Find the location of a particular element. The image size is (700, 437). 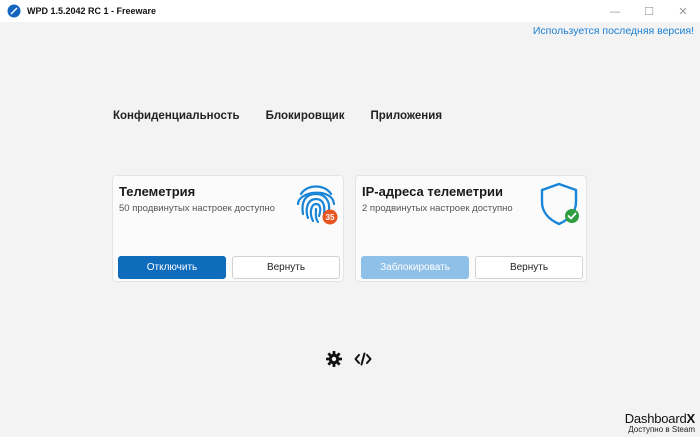

block-ip-button: Заблокировать is located at coordinates (415, 267).